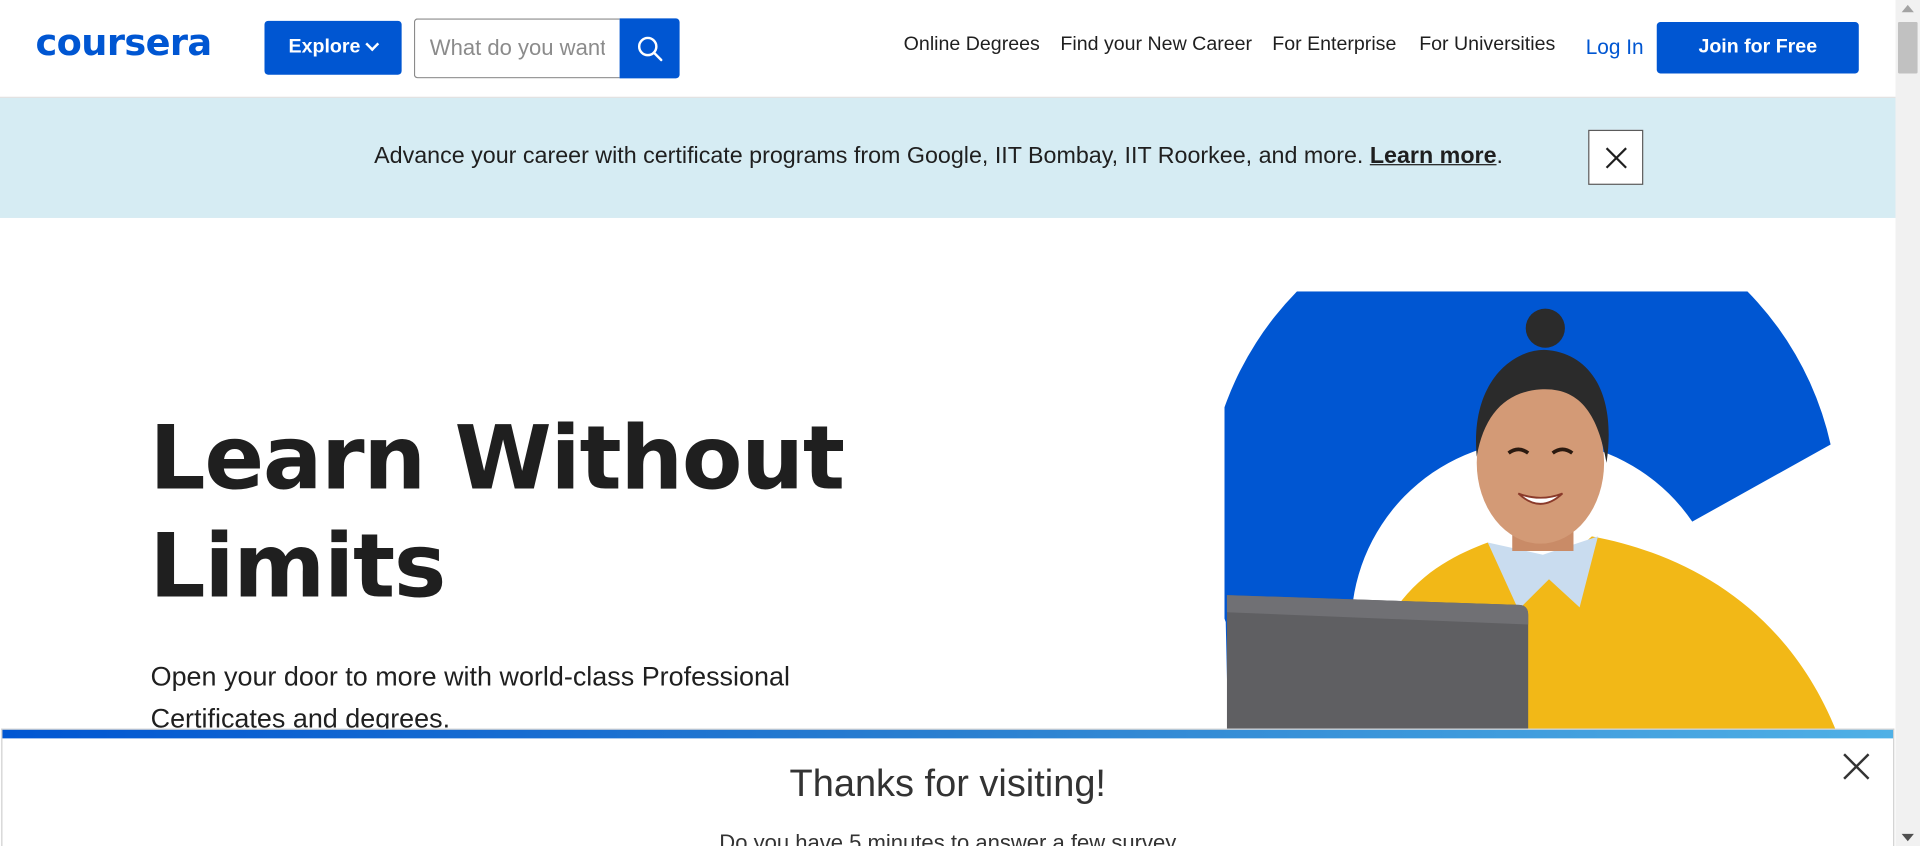 The height and width of the screenshot is (846, 1920). What do you see at coordinates (1856, 766) in the screenshot?
I see `survey-close-icon` at bounding box center [1856, 766].